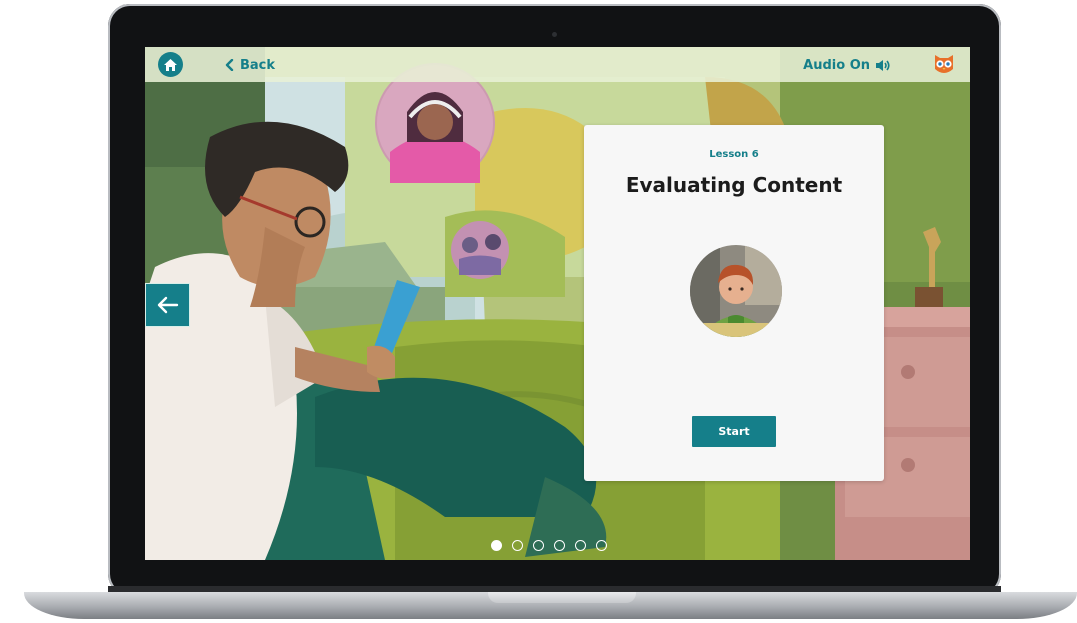 The image size is (1077, 623). I want to click on arrow-left-icon, so click(167, 305).